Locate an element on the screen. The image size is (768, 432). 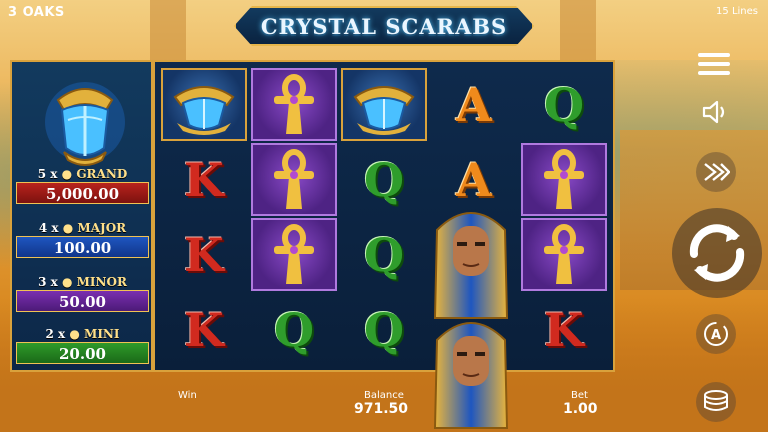
fast-forward-icon is located at coordinates (717, 172).